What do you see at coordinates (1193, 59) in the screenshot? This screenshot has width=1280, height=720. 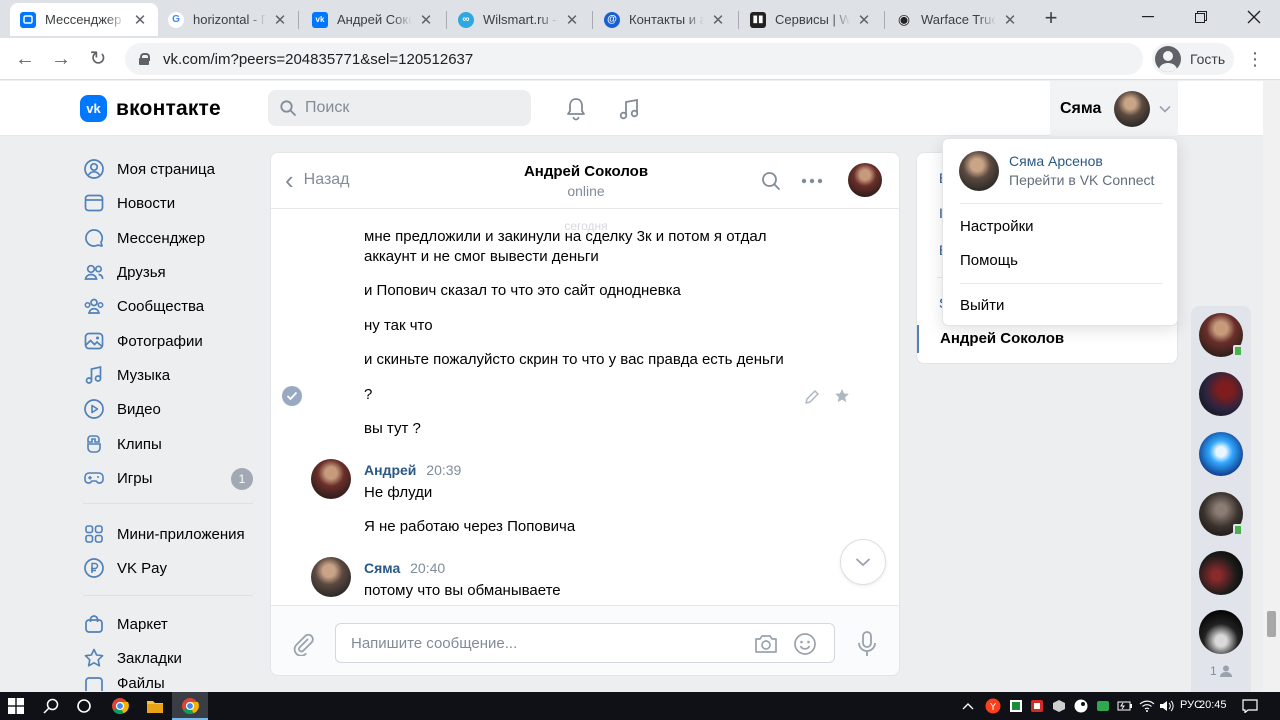 I see `guest-profile-button: Гость` at bounding box center [1193, 59].